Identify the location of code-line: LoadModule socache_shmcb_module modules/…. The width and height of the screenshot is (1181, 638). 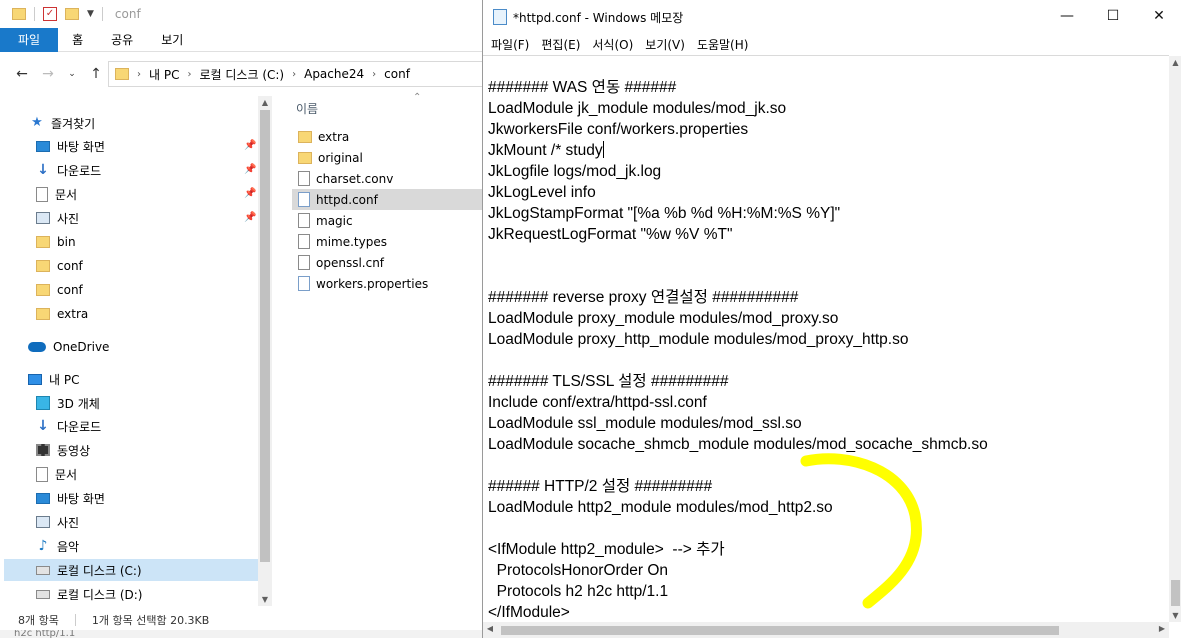
(738, 444).